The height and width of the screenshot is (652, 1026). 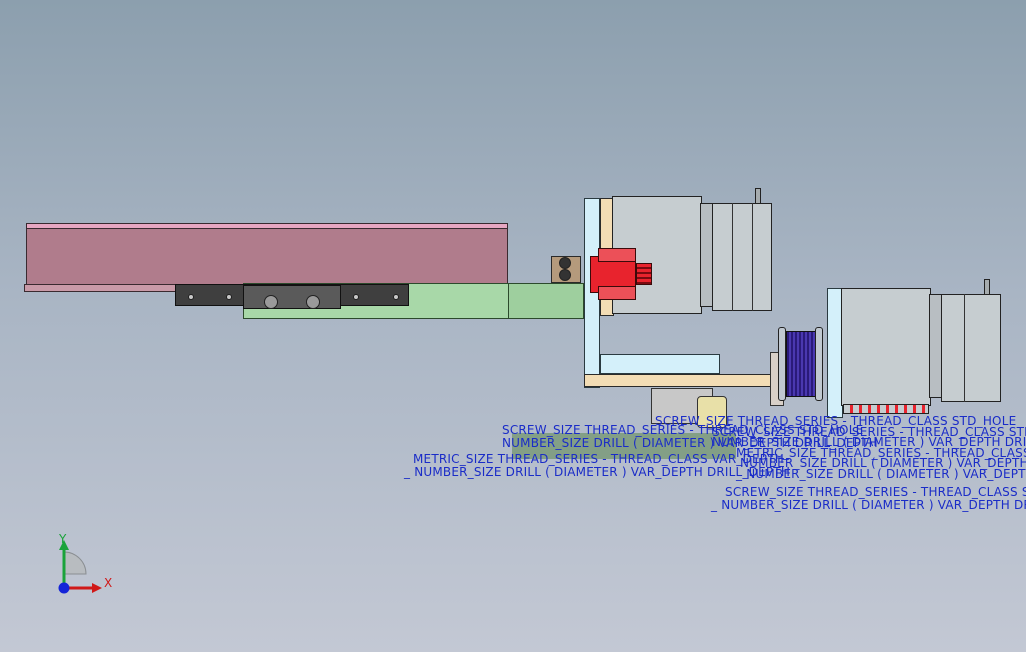 What do you see at coordinates (63, 539) in the screenshot?
I see `triad-y-label: Y` at bounding box center [63, 539].